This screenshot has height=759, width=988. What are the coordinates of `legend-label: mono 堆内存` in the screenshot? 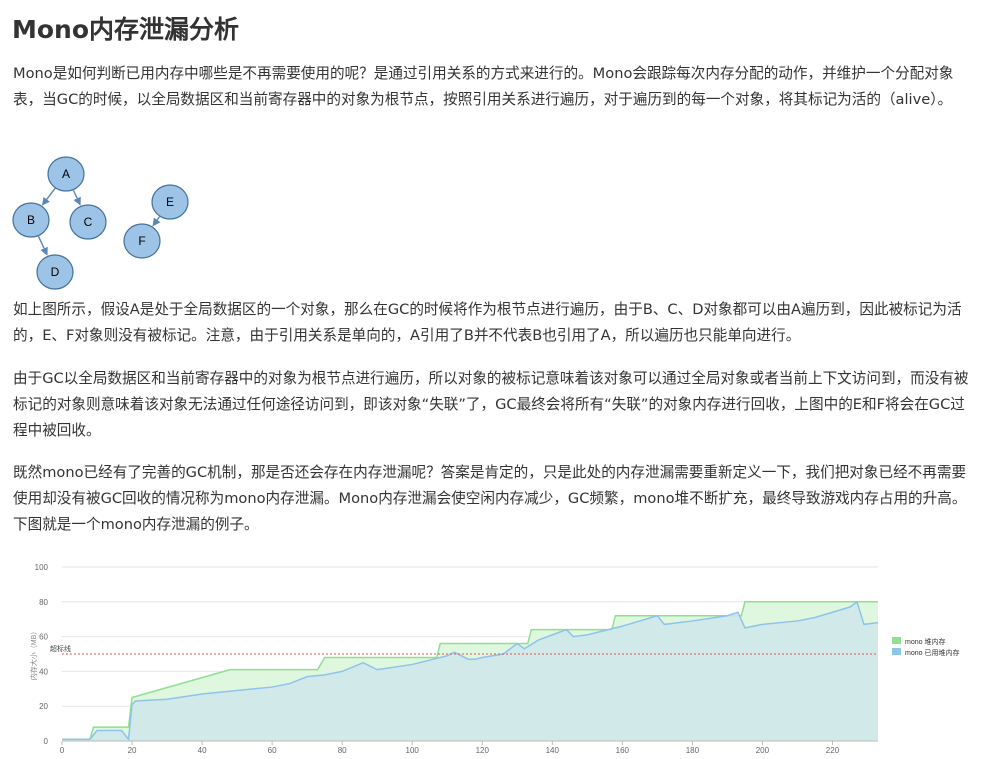 It's located at (925, 641).